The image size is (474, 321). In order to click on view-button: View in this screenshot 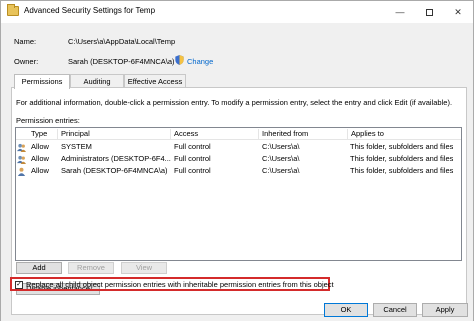, I will do `click(144, 268)`.